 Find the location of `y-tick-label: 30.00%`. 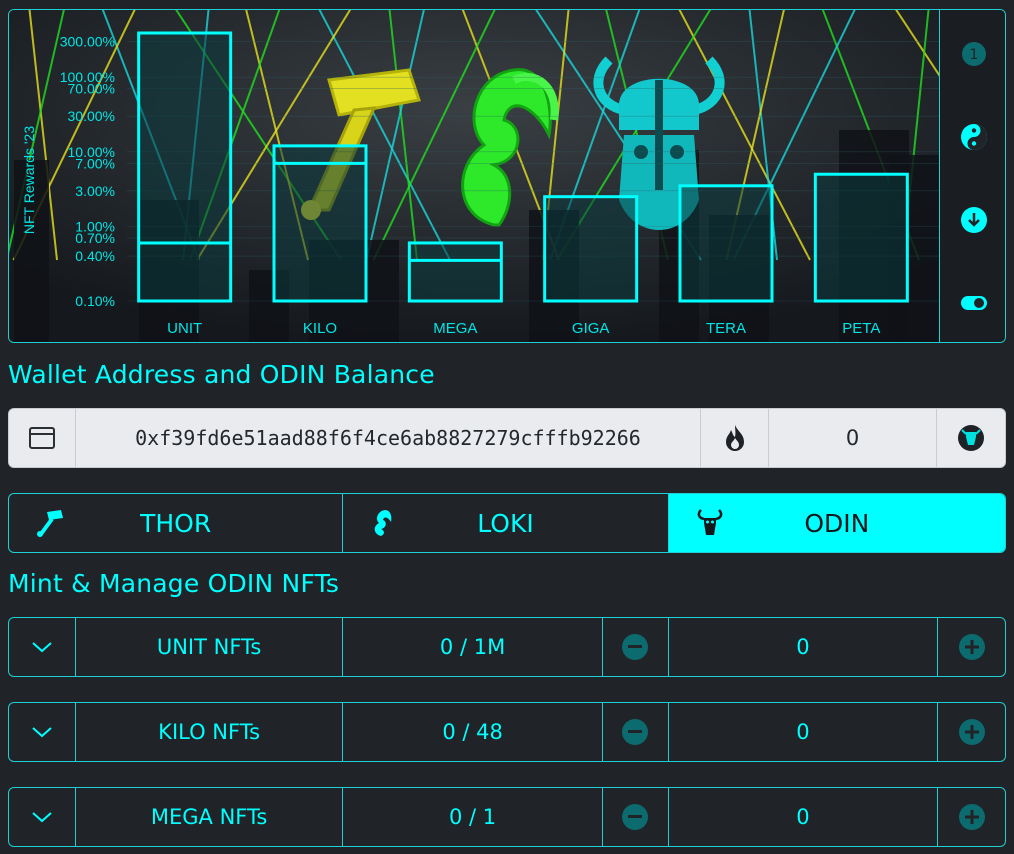

y-tick-label: 30.00% is located at coordinates (91, 116).